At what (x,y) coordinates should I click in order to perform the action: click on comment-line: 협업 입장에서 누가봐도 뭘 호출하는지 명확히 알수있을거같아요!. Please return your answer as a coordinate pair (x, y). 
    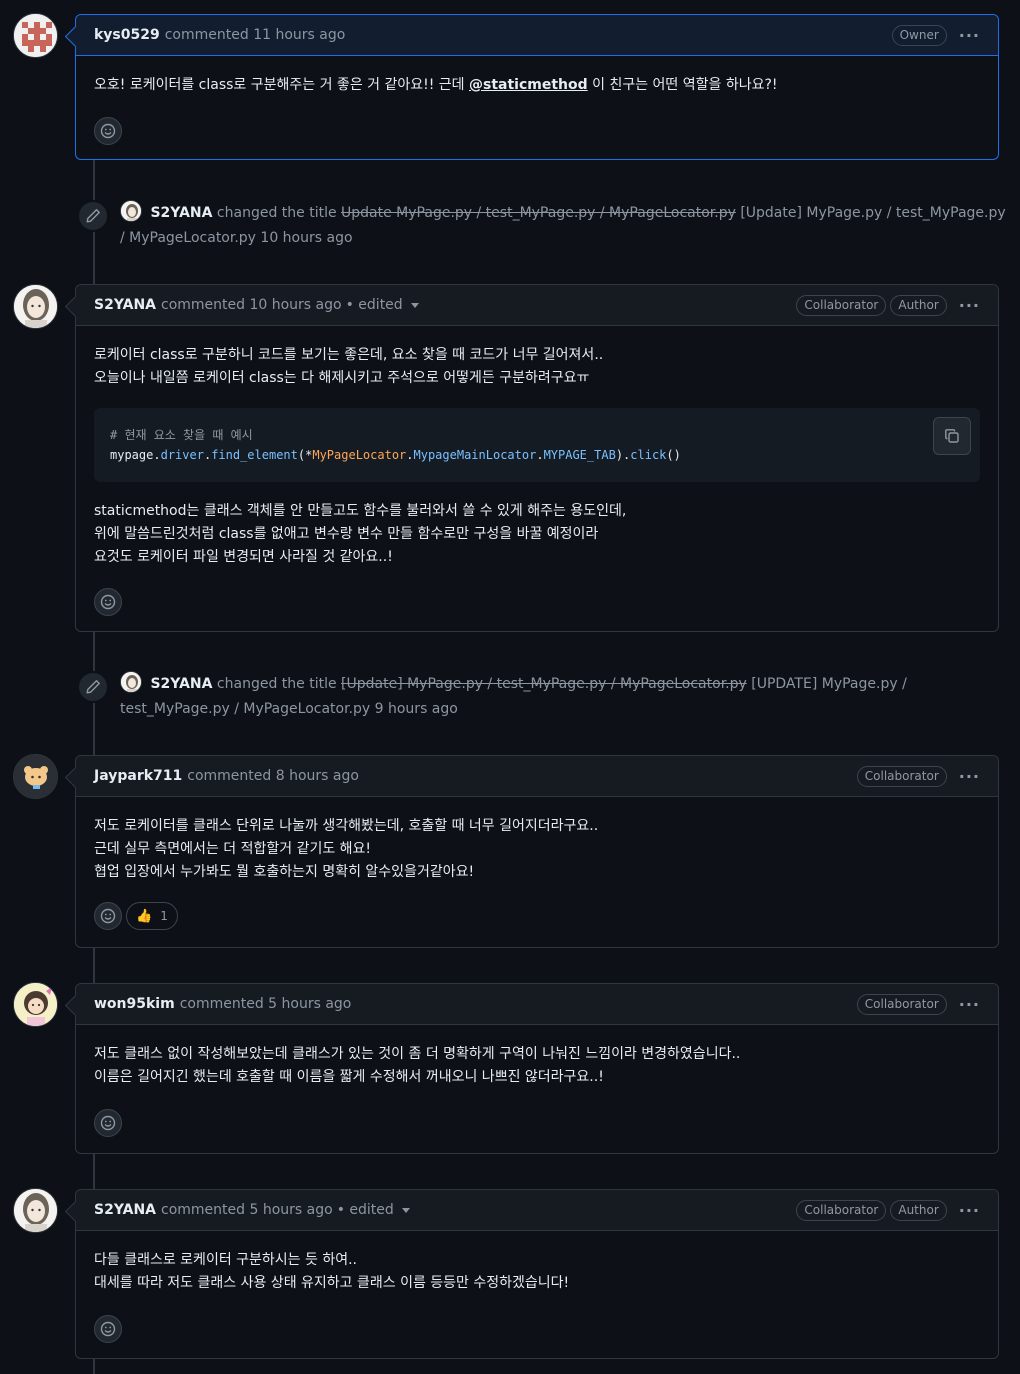
    Looking at the image, I should click on (284, 872).